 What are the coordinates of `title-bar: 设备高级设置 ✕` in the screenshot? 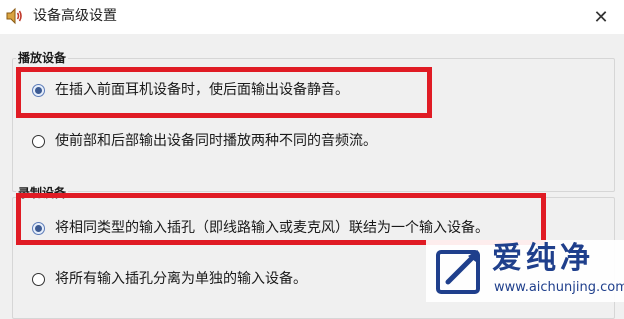 It's located at (312, 17).